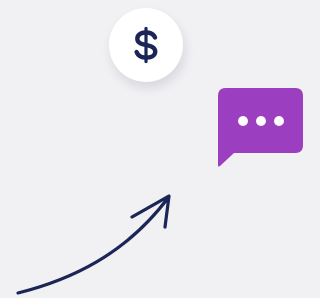 The height and width of the screenshot is (298, 320). Describe the element at coordinates (260, 128) in the screenshot. I see `chat-bubble-icon` at that location.